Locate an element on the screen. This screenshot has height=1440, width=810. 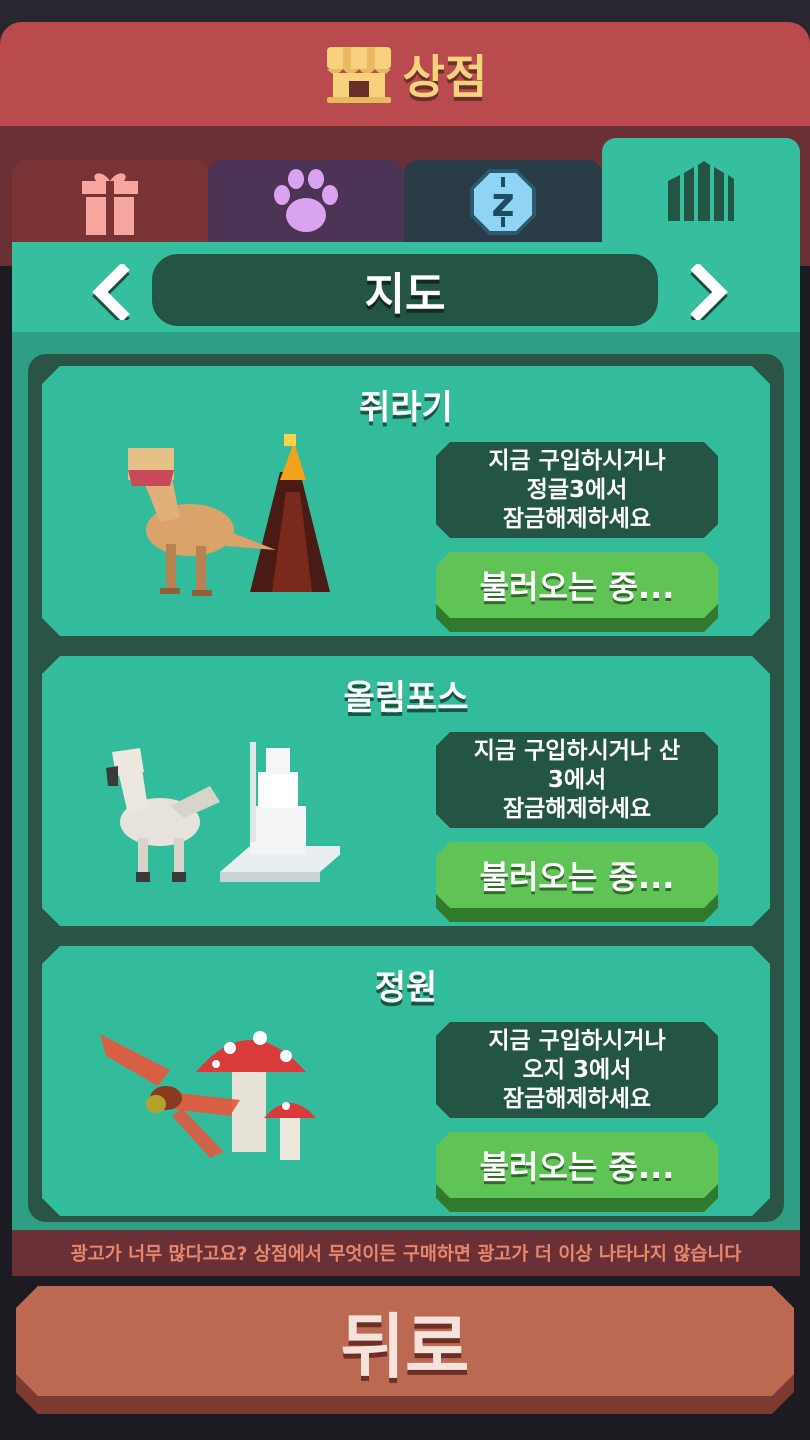
dinosaur-volcano-image is located at coordinates (229, 515).